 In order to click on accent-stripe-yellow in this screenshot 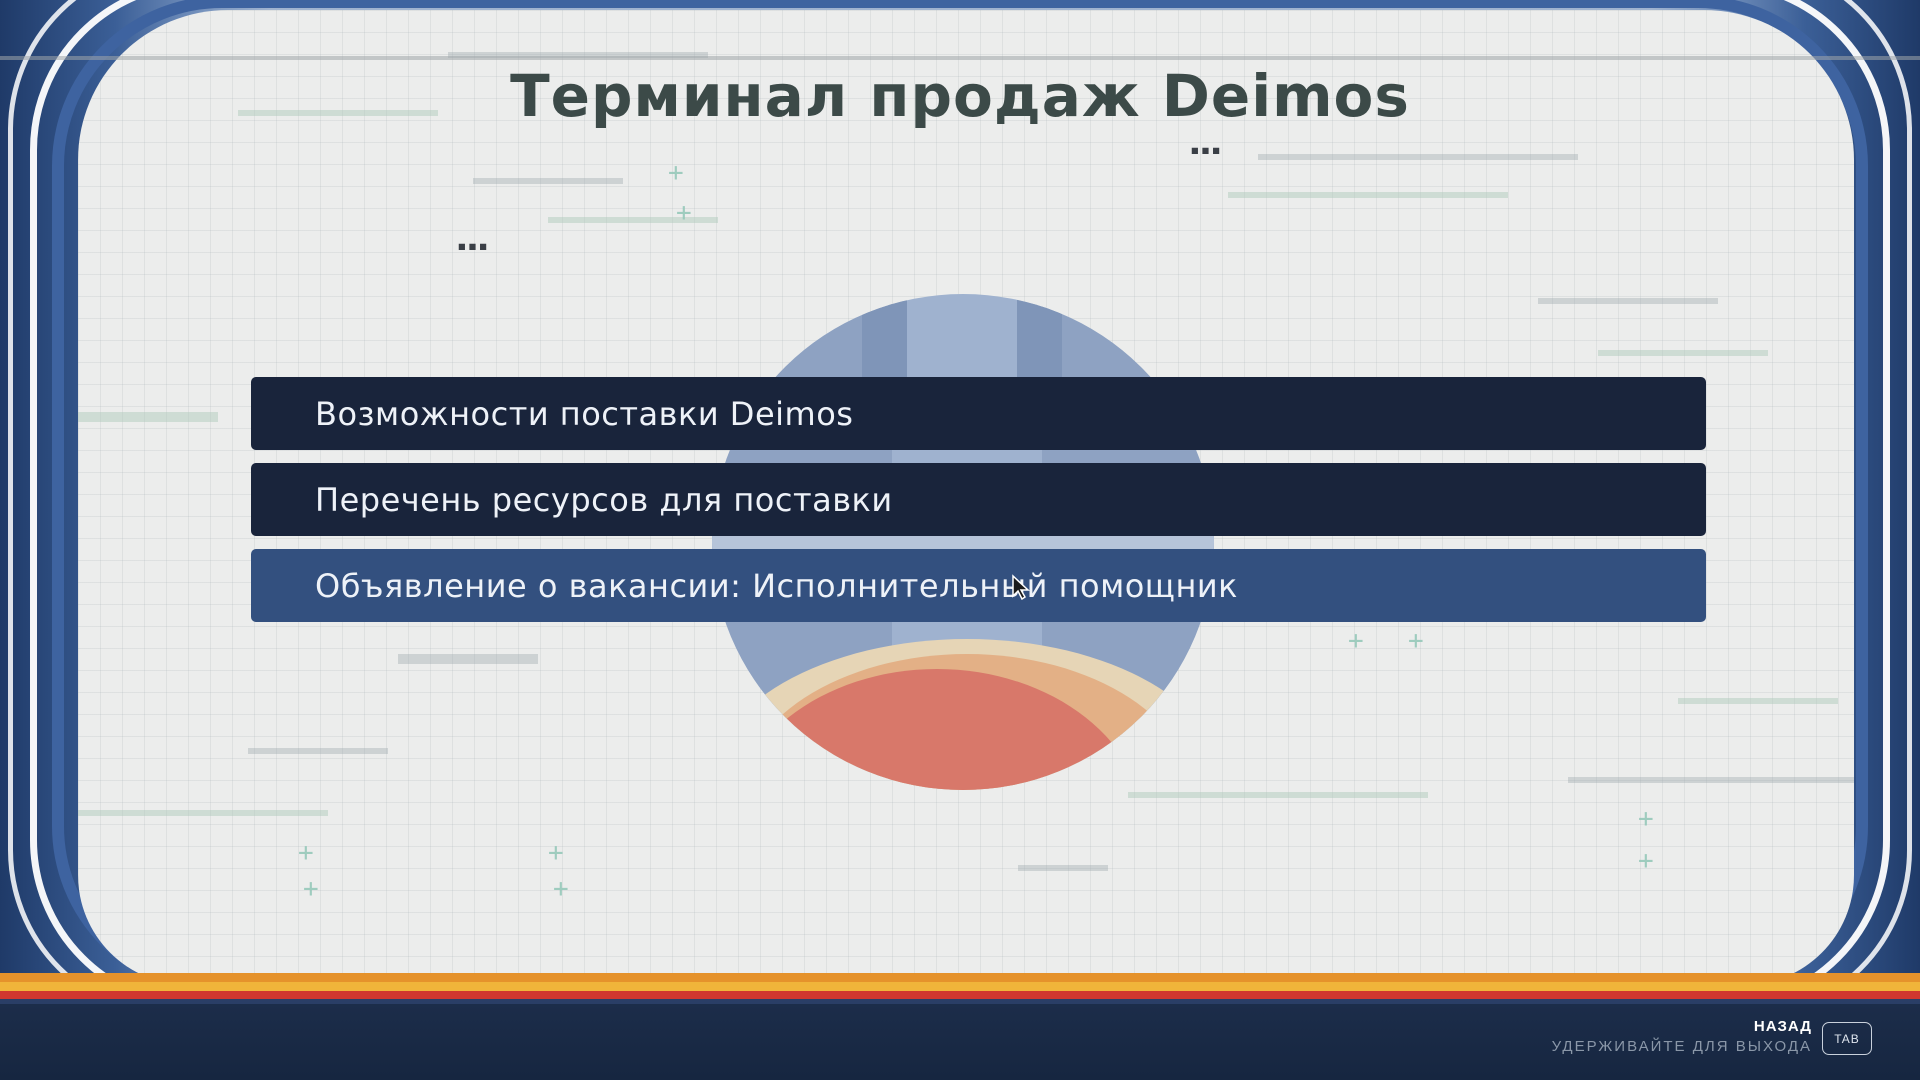, I will do `click(960, 986)`.